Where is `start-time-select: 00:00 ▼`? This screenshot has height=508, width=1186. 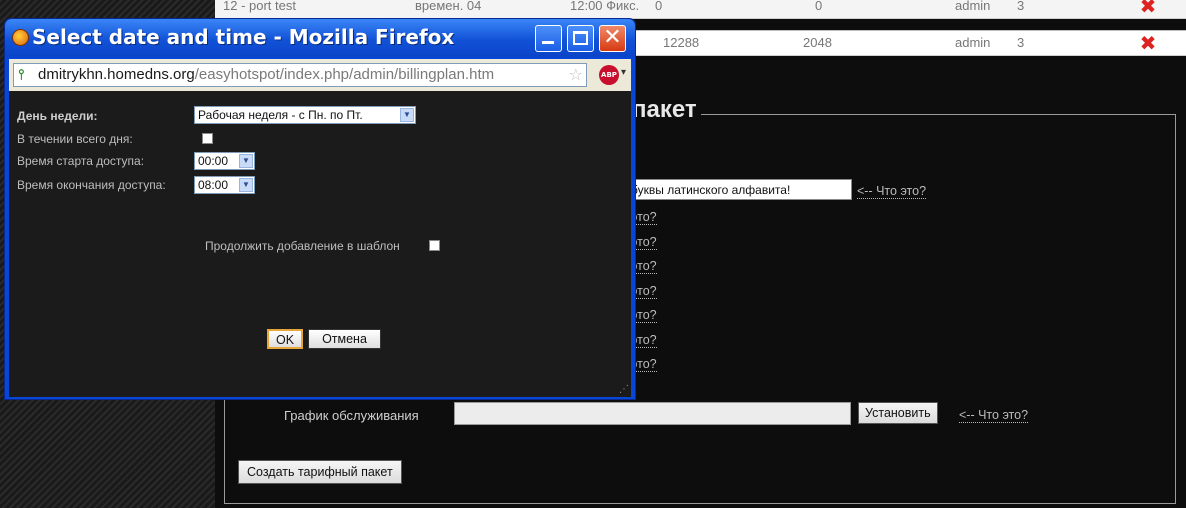 start-time-select: 00:00 ▼ is located at coordinates (224, 161).